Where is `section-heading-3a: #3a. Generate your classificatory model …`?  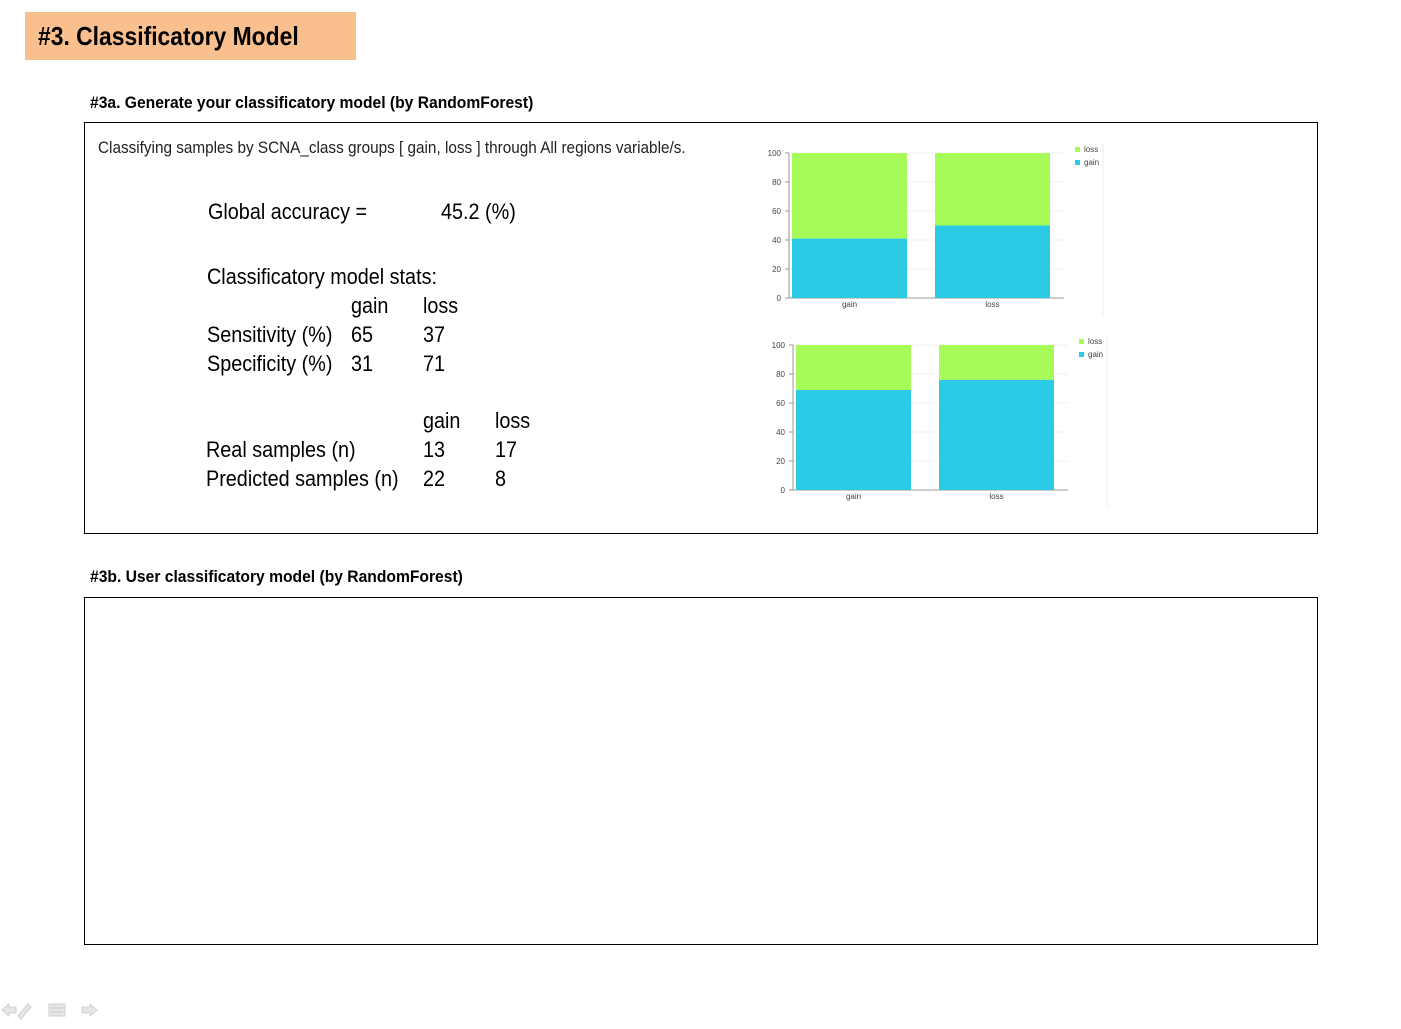 section-heading-3a: #3a. Generate your classificatory model … is located at coordinates (312, 102).